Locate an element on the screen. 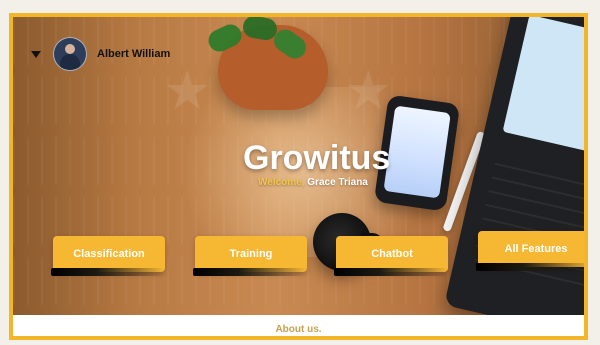 The width and height of the screenshot is (600, 345). chatbot-button-label: Chatbot is located at coordinates (392, 254).